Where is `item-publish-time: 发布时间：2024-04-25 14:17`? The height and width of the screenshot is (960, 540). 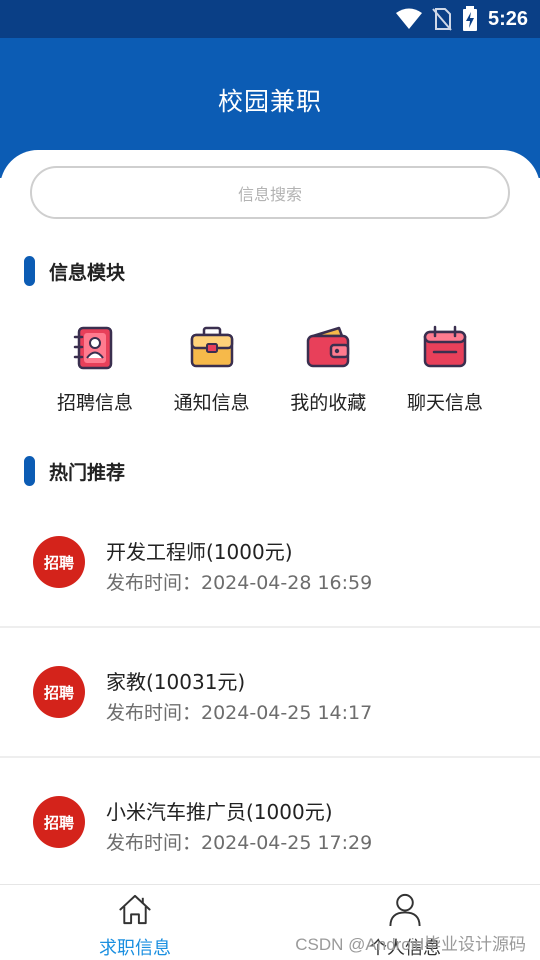 item-publish-time: 发布时间：2024-04-25 14:17 is located at coordinates (239, 713).